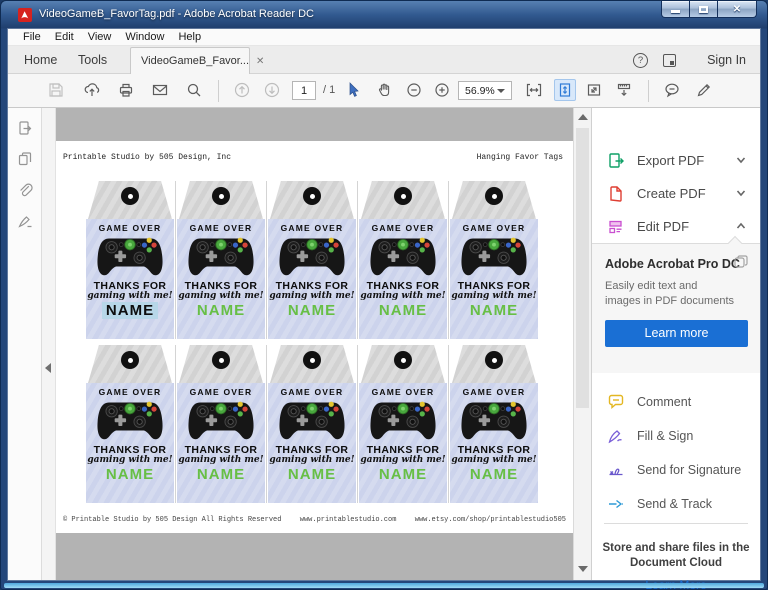  What do you see at coordinates (594, 90) in the screenshot?
I see `fullscreen-icon` at bounding box center [594, 90].